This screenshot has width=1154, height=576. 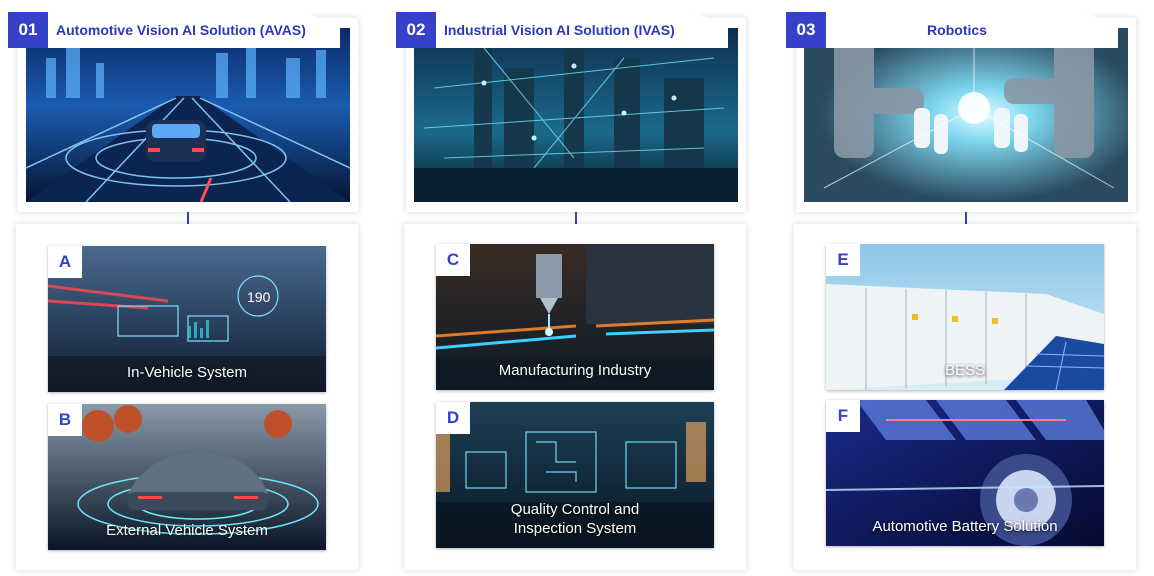 I want to click on sub-letter: F, so click(x=843, y=416).